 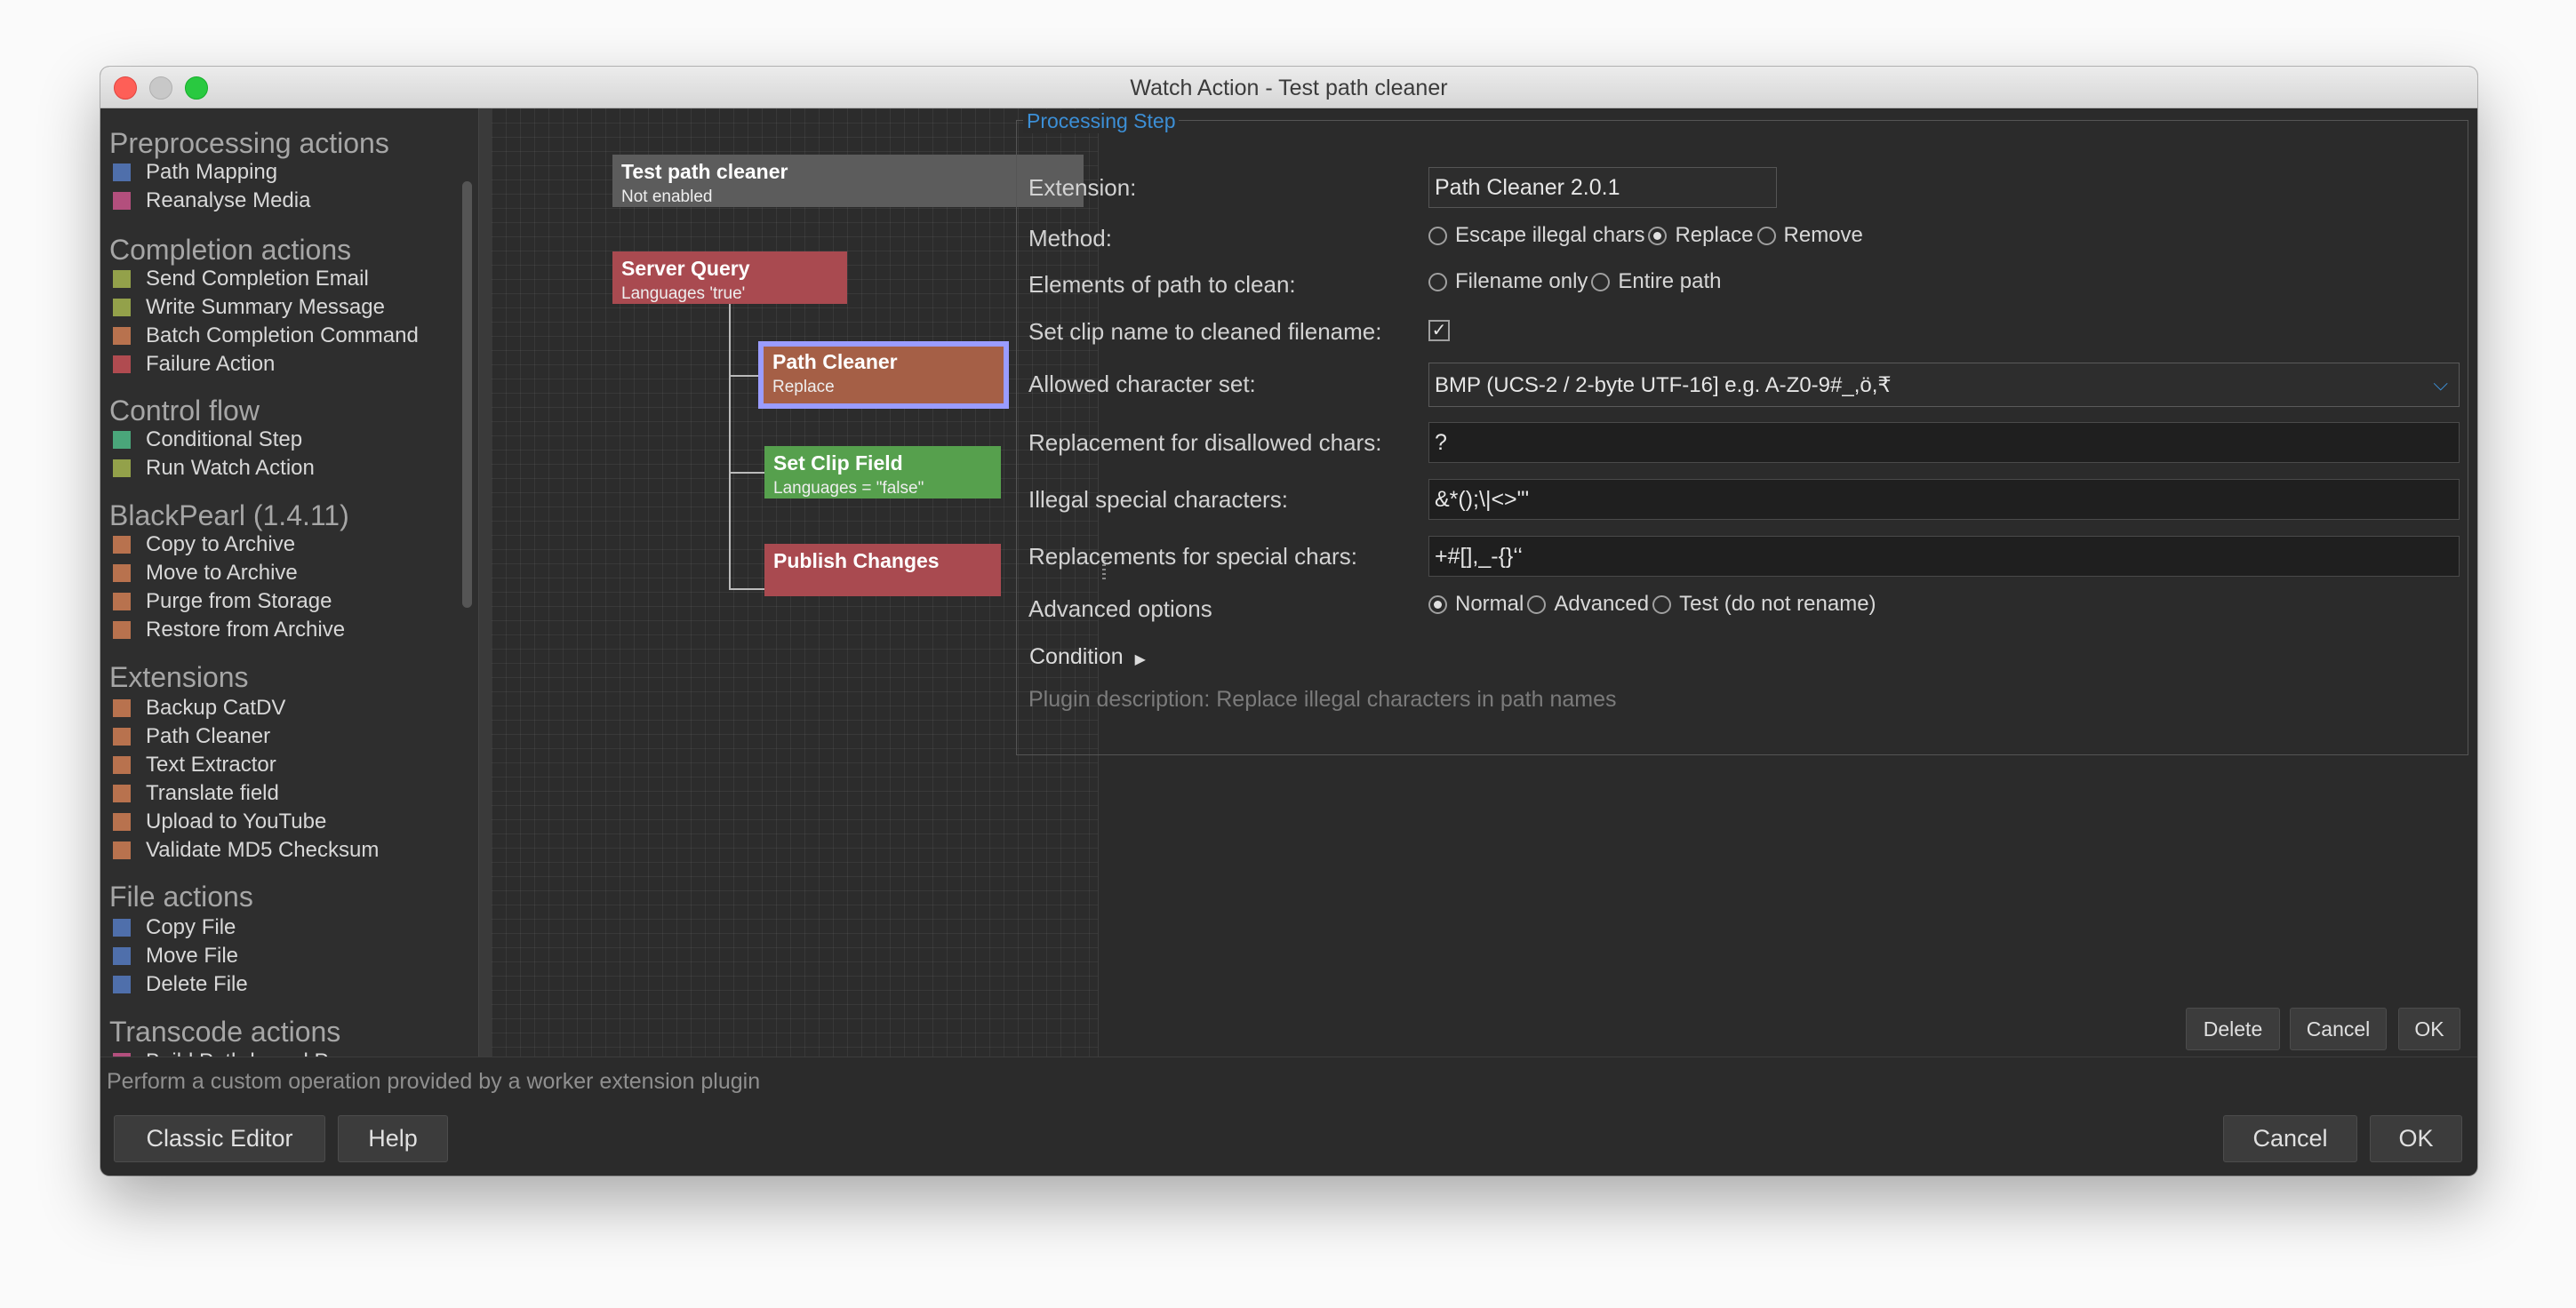 What do you see at coordinates (175, 956) in the screenshot?
I see `palette-item-move-file: Move File` at bounding box center [175, 956].